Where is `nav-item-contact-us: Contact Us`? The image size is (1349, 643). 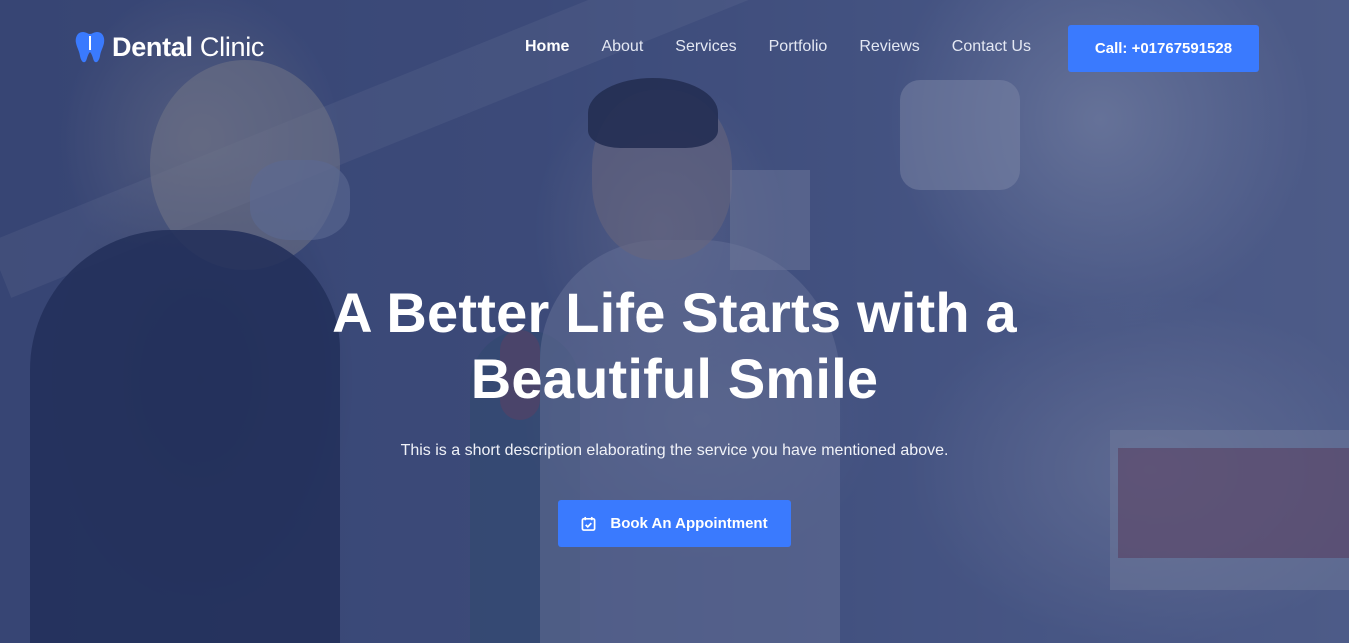
nav-item-contact-us: Contact Us is located at coordinates (991, 47).